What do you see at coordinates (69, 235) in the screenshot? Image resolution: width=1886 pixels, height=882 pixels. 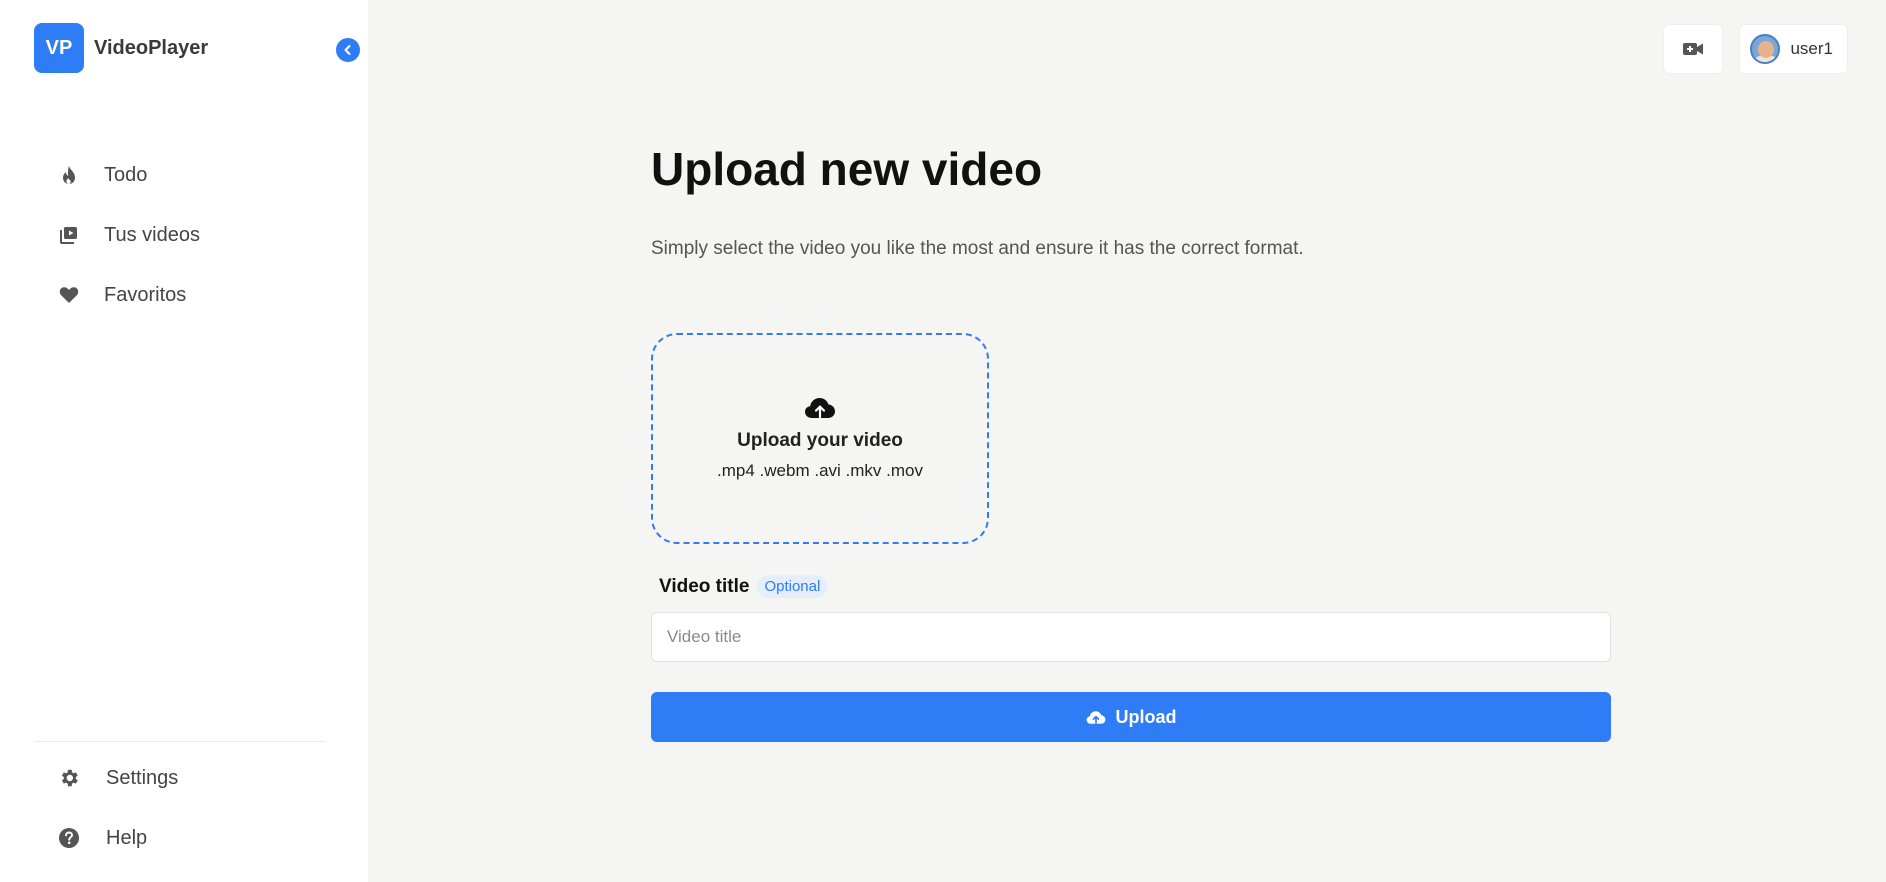 I see `video-library-icon` at bounding box center [69, 235].